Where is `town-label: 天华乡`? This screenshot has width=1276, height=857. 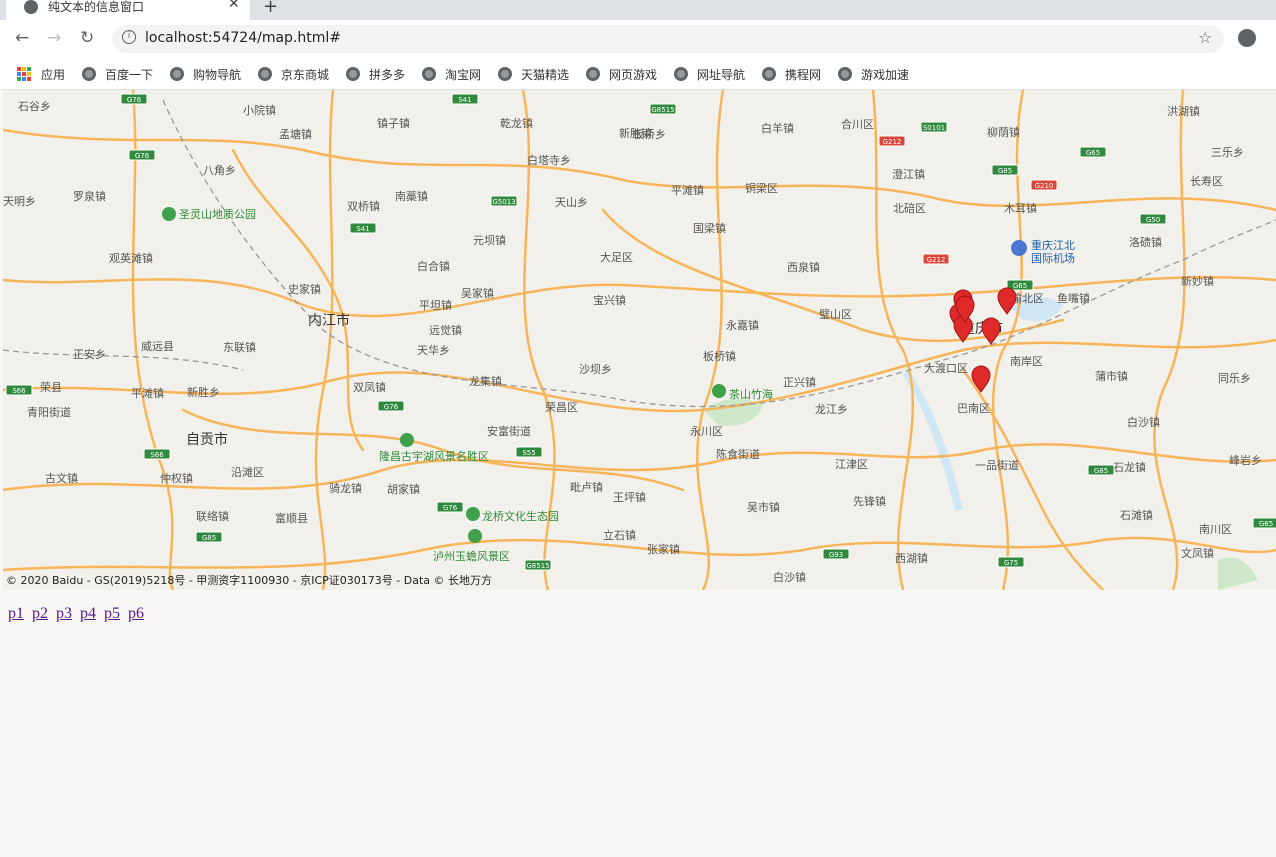 town-label: 天华乡 is located at coordinates (433, 350).